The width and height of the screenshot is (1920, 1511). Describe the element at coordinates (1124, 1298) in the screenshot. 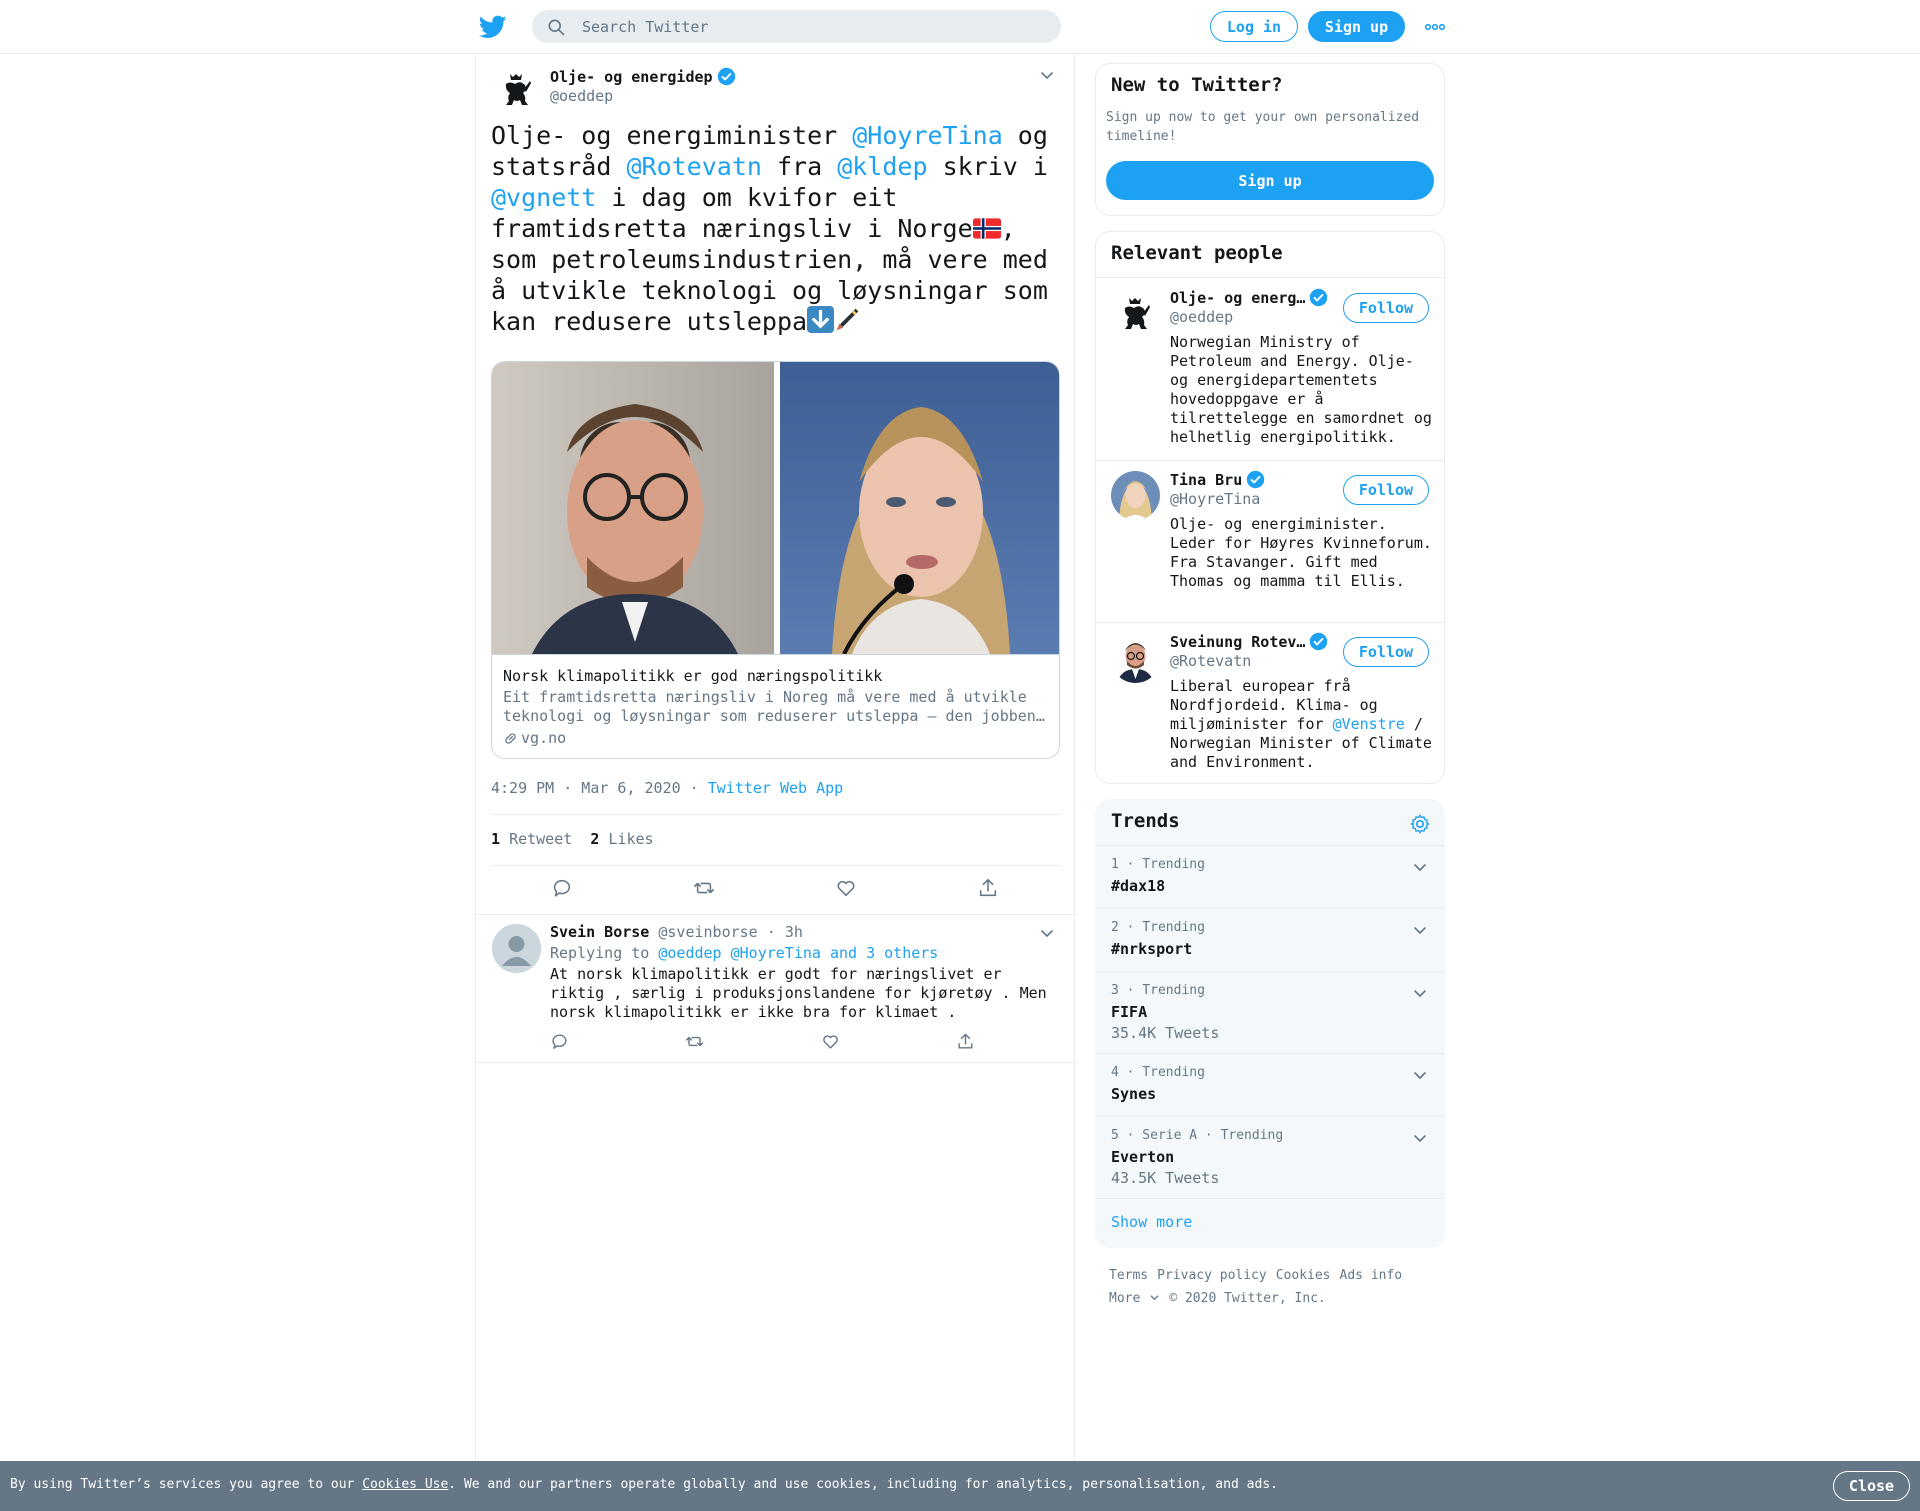

I see `footer-more-text: More` at that location.